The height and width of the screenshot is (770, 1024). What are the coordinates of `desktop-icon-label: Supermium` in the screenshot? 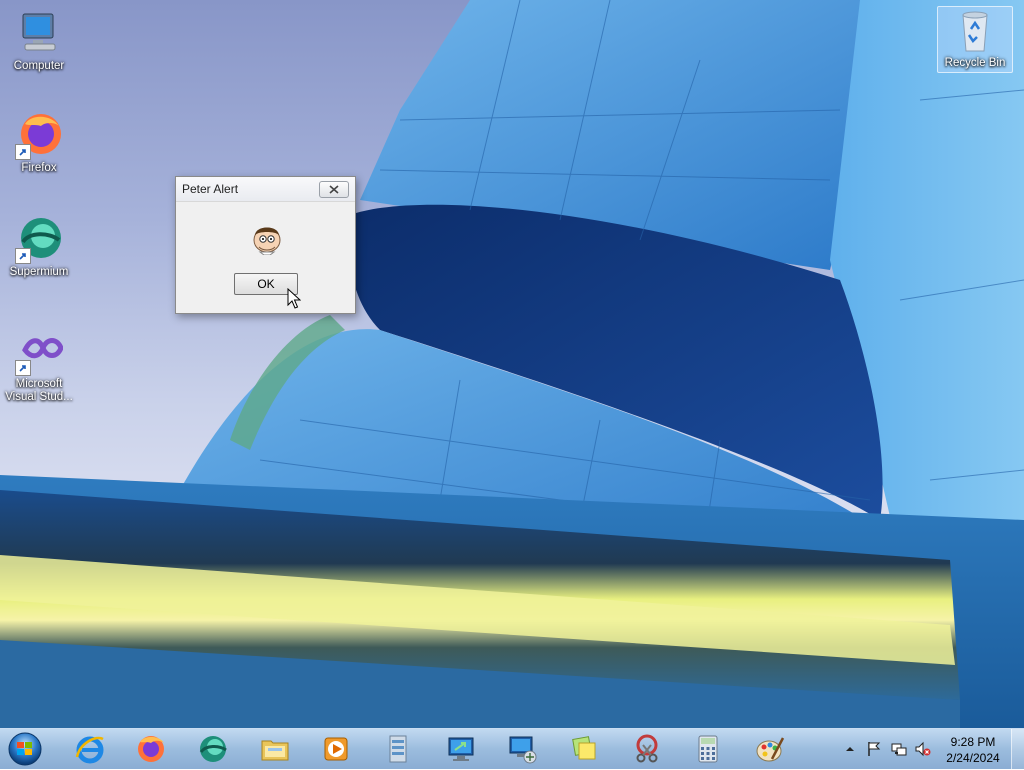 It's located at (39, 272).